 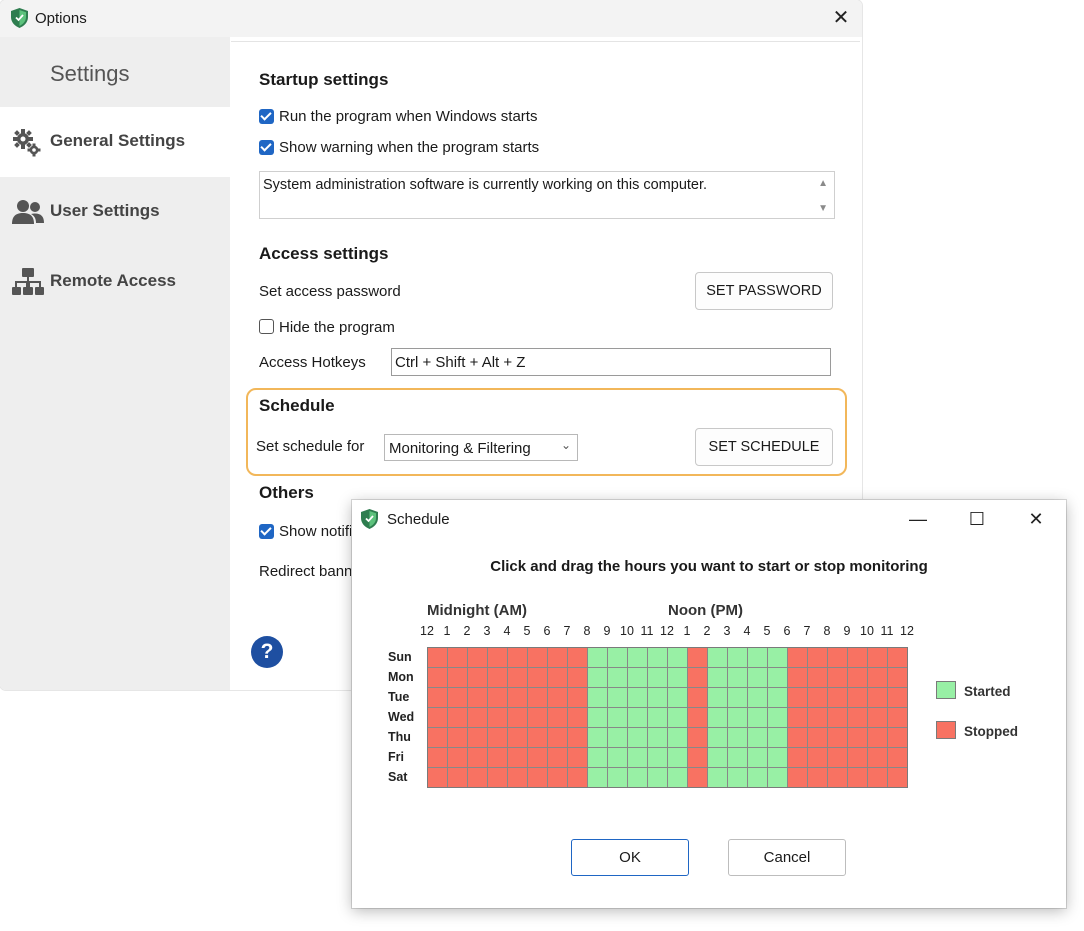 I want to click on run-on-startup-checkbox, so click(x=266, y=116).